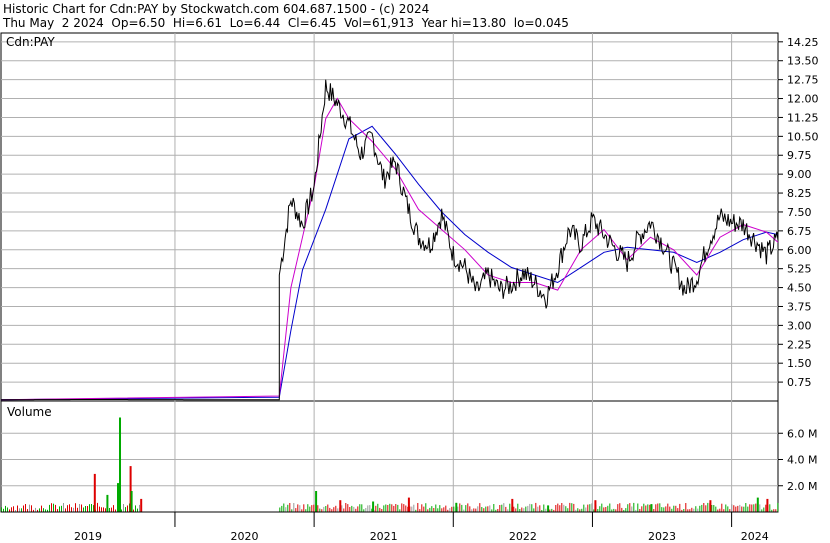 The height and width of the screenshot is (543, 830). What do you see at coordinates (755, 536) in the screenshot?
I see `year-label: 2024` at bounding box center [755, 536].